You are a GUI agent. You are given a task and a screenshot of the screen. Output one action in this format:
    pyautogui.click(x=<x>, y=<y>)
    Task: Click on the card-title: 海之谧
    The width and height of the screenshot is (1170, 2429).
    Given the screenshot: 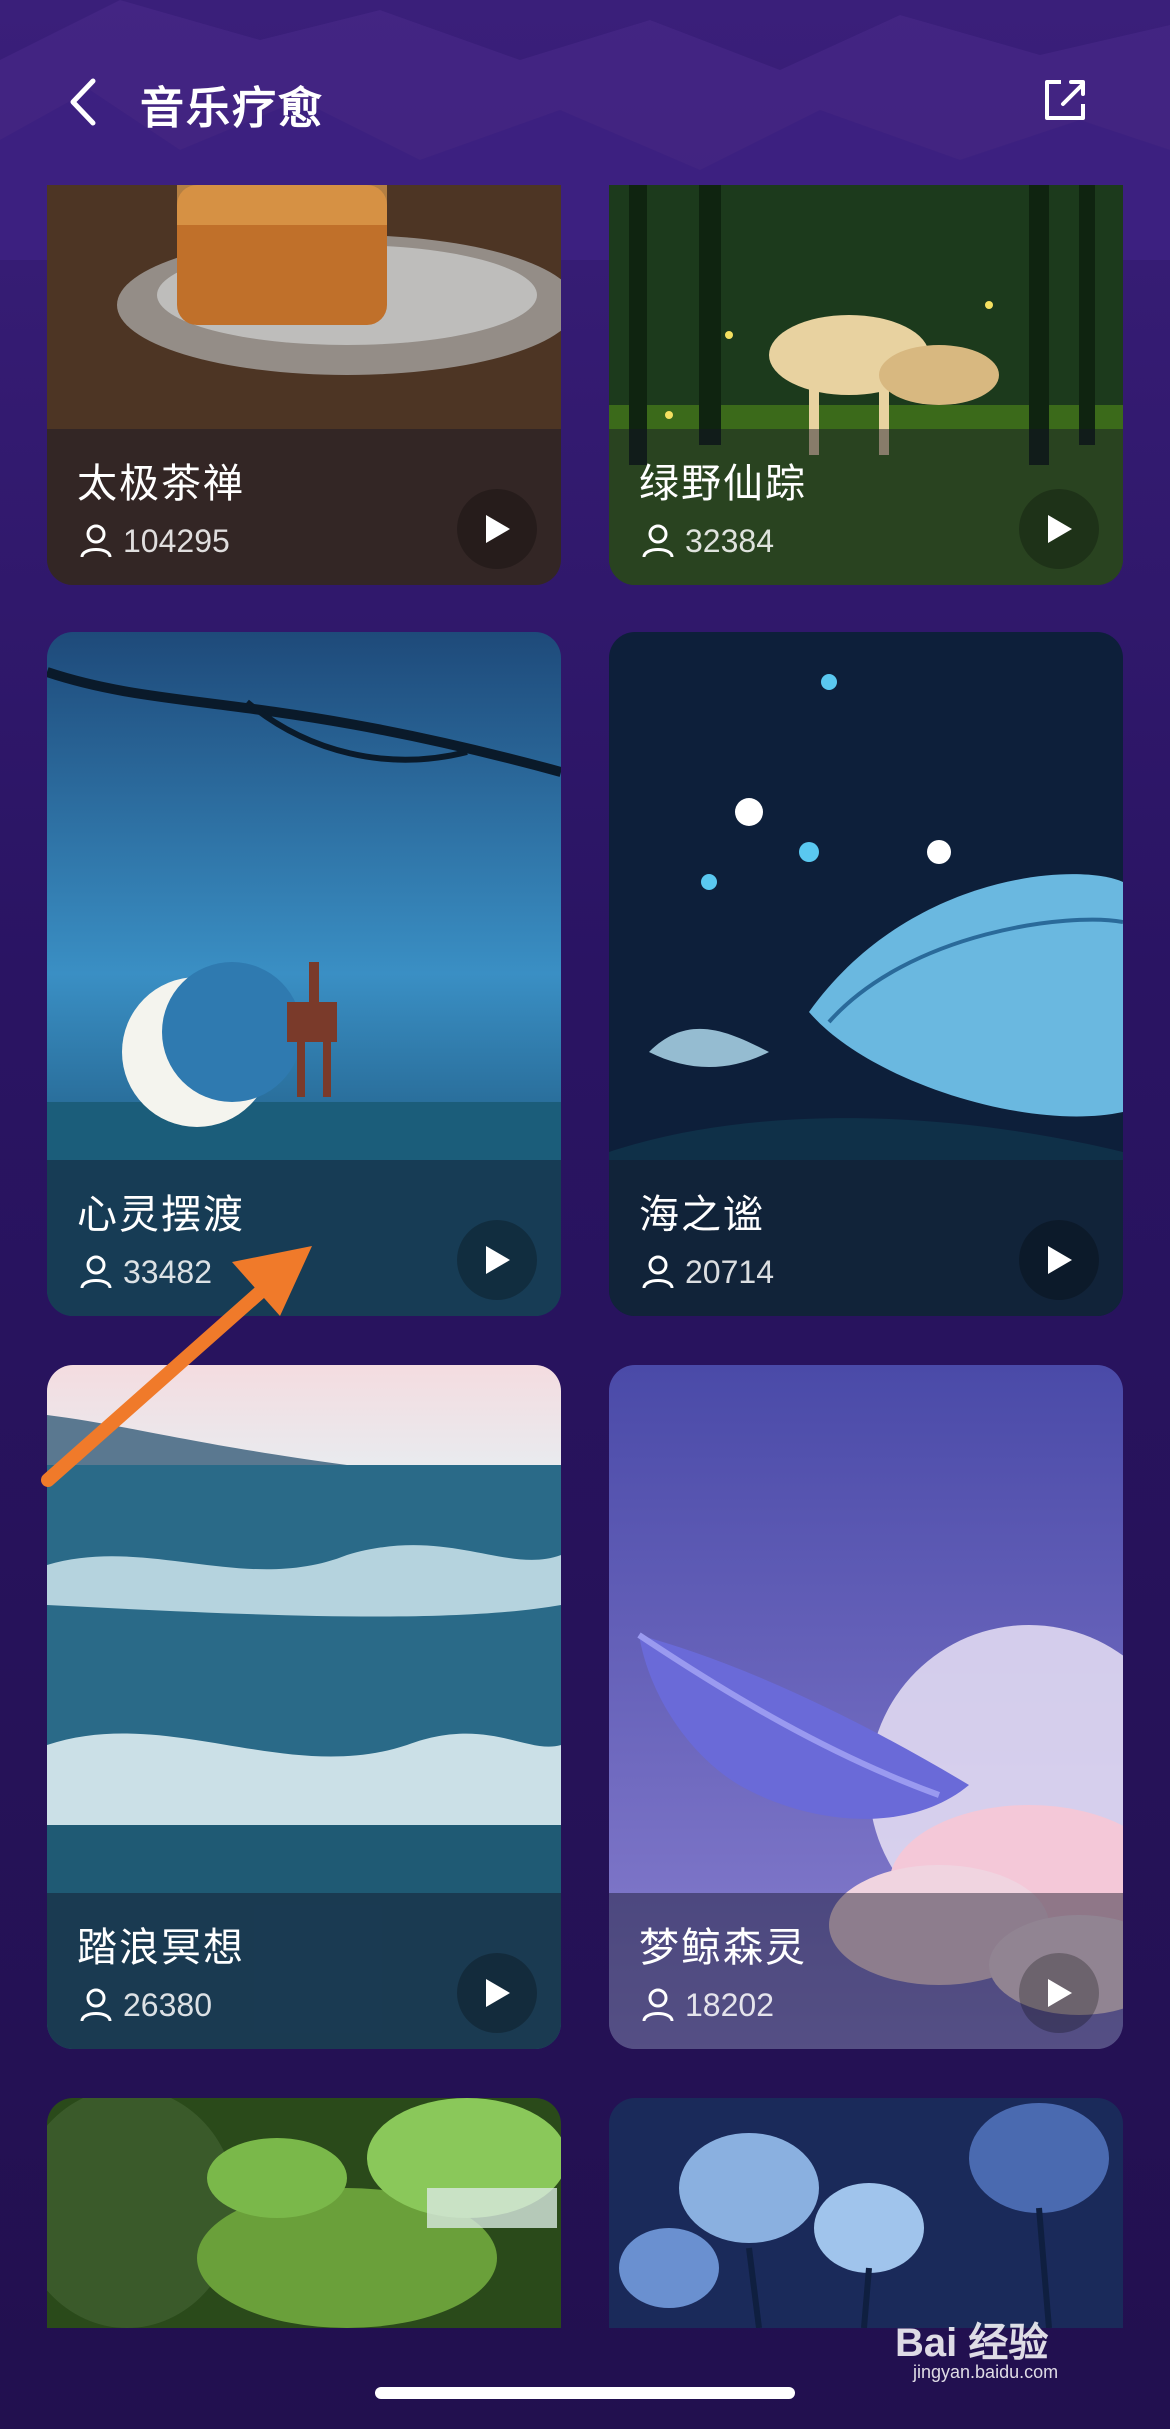 What is the action you would take?
    pyautogui.click(x=702, y=1215)
    